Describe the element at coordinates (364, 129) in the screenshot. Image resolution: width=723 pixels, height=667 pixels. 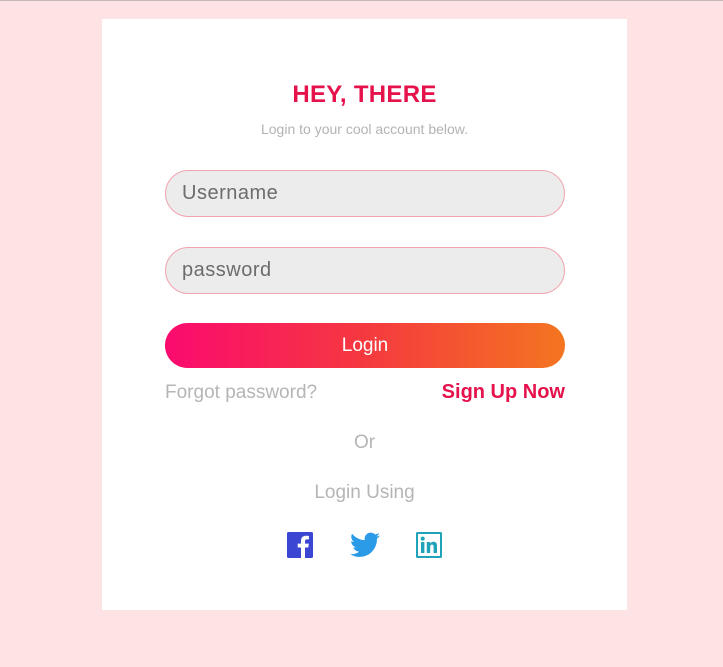
I see `page-subtitle: Login to your cool account below.` at that location.